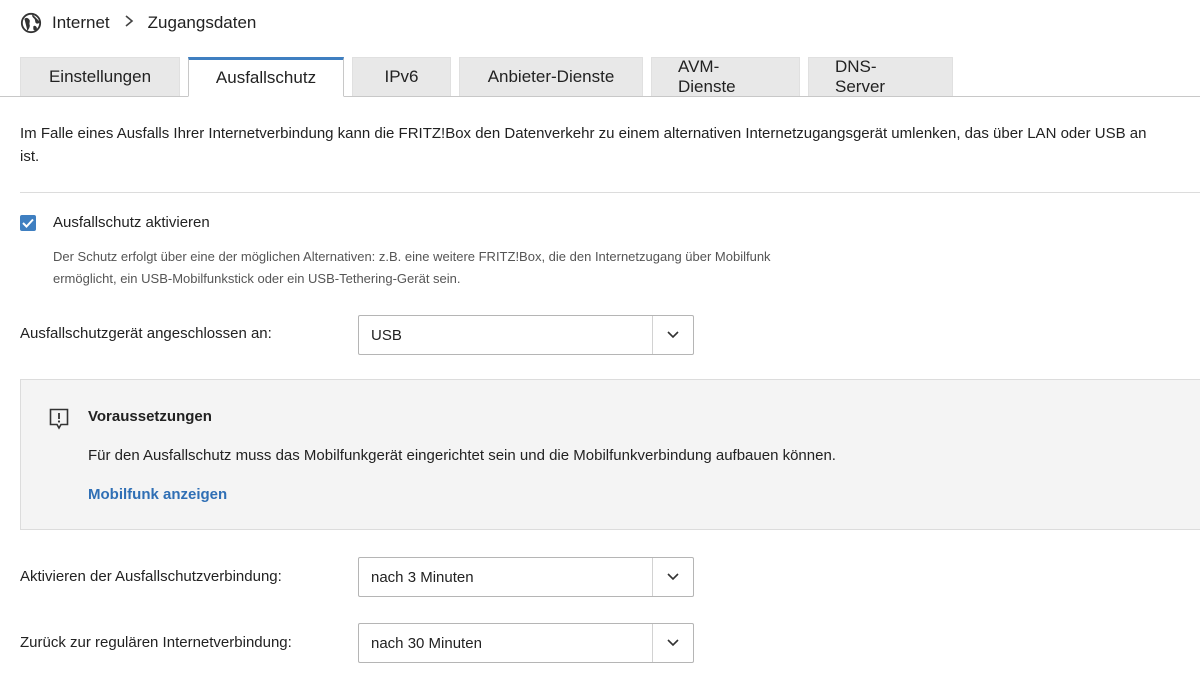 The width and height of the screenshot is (1200, 675). What do you see at coordinates (880, 76) in the screenshot?
I see `tab-dns-server: DNS-Server` at bounding box center [880, 76].